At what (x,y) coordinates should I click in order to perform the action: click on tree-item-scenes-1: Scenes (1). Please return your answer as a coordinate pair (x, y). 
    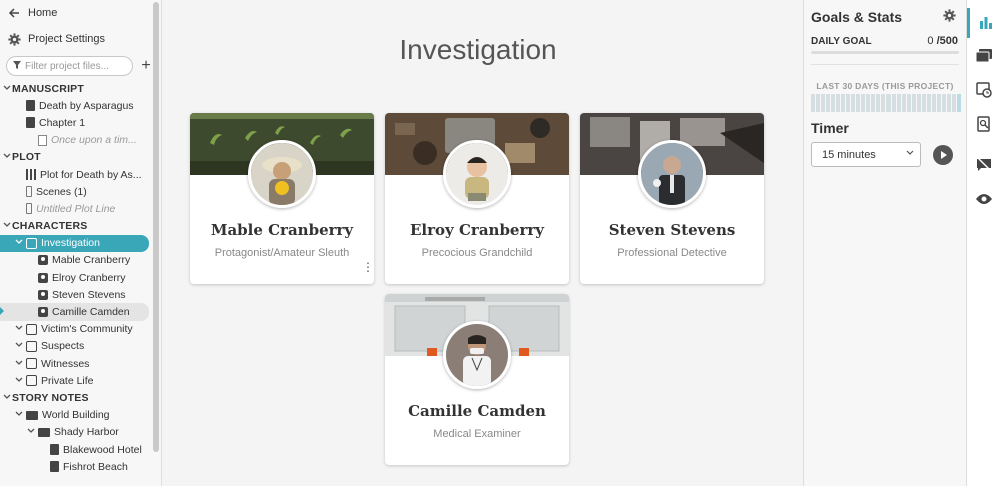
    Looking at the image, I should click on (80, 191).